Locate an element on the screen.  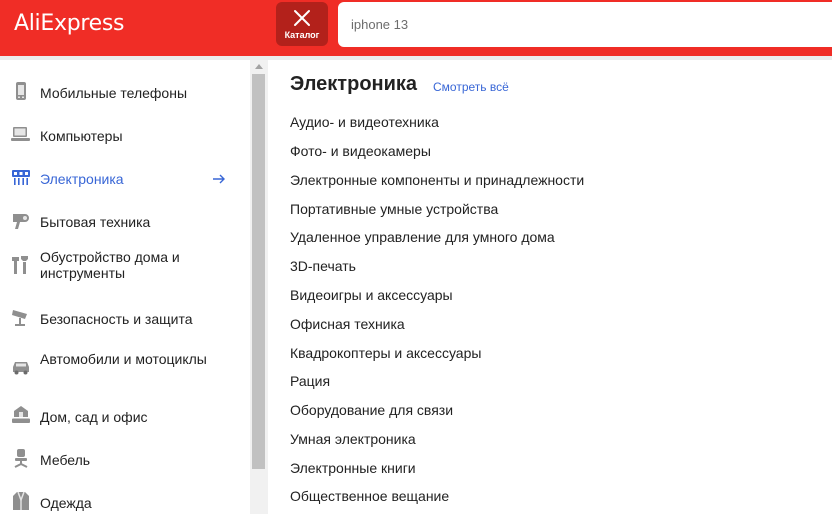
mobile-phone-icon is located at coordinates (21, 91).